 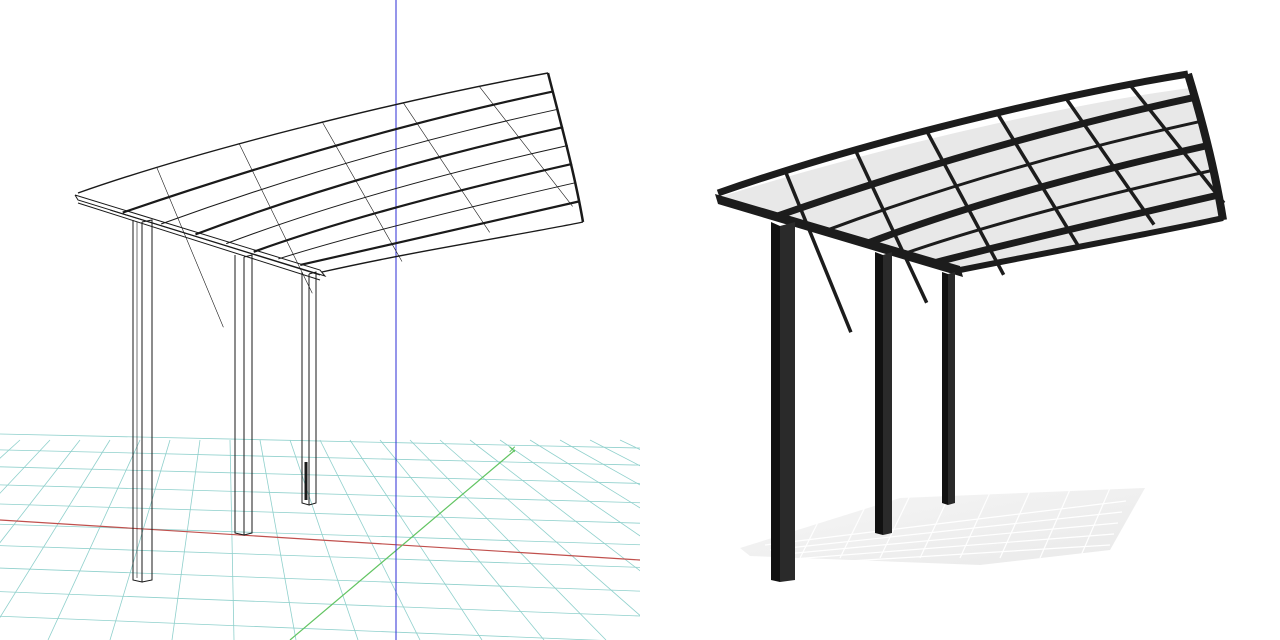 I want to click on wire-purlins, so click(x=364, y=207).